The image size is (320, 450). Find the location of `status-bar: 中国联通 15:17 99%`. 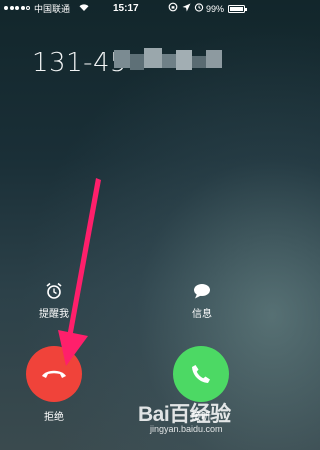

status-bar: 中国联通 15:17 99% is located at coordinates (126, 9).